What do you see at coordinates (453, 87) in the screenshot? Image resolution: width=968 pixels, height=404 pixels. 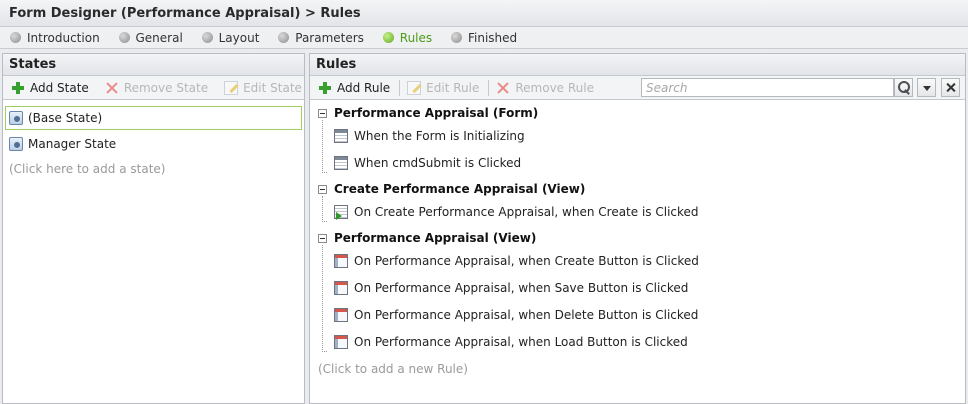 I see `edit-rule-label: Edit Rule` at bounding box center [453, 87].